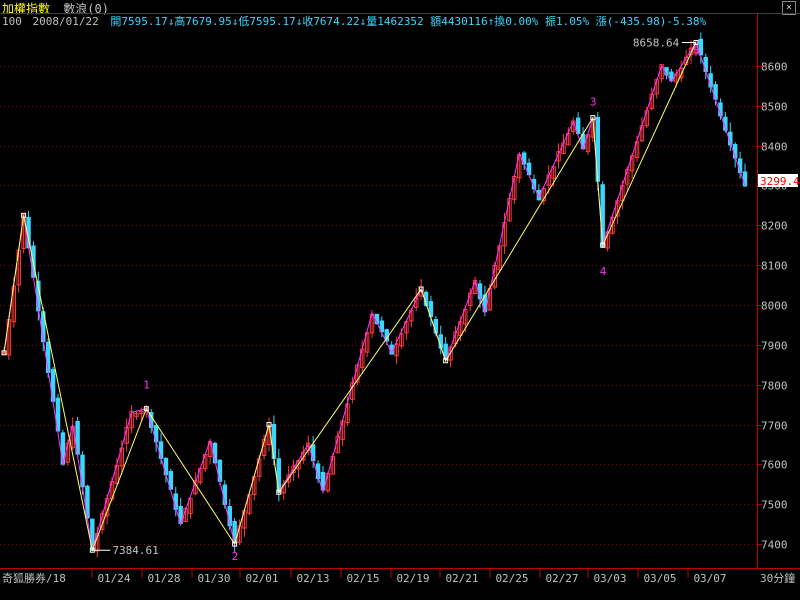 This screenshot has height=600, width=800. Describe the element at coordinates (163, 578) in the screenshot. I see `x-tick-label: 01/28` at that location.